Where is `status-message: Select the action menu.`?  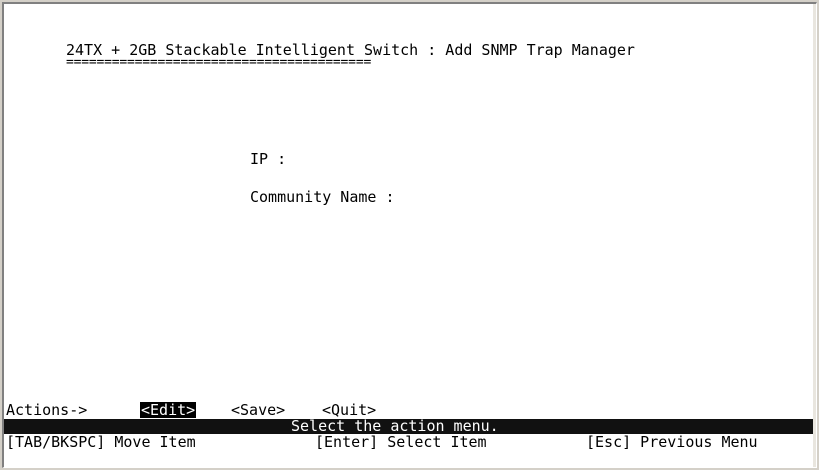 status-message: Select the action menu. is located at coordinates (395, 426).